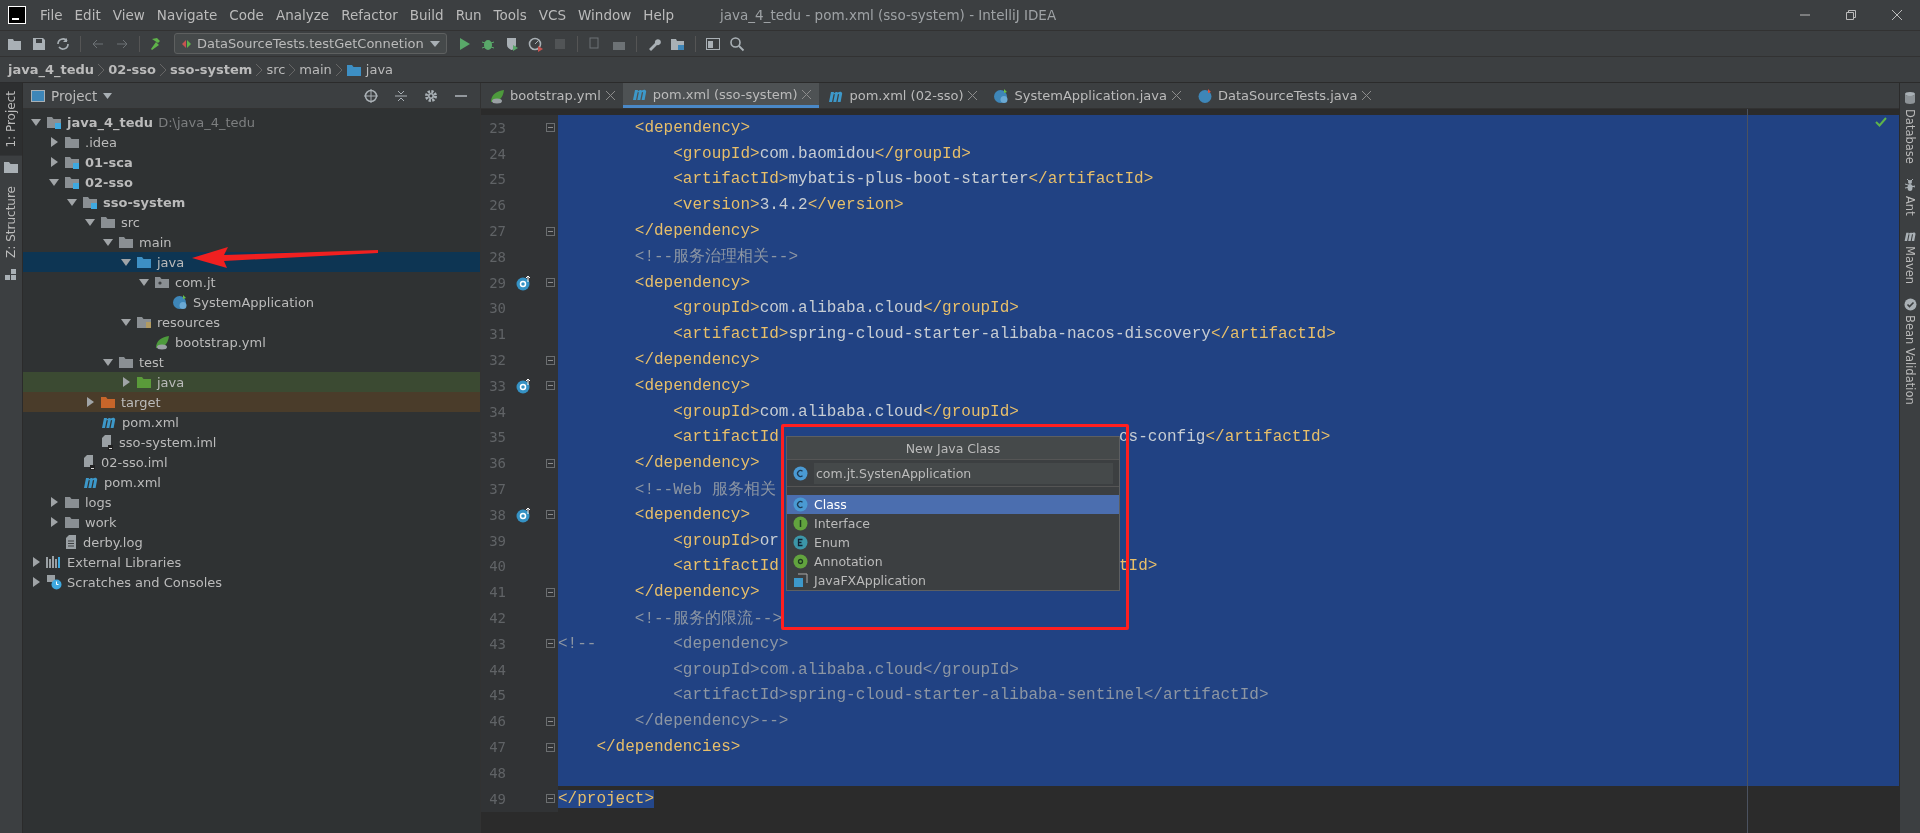 Image resolution: width=1920 pixels, height=833 pixels. Describe the element at coordinates (128, 15) in the screenshot. I see `menu-item: View` at that location.